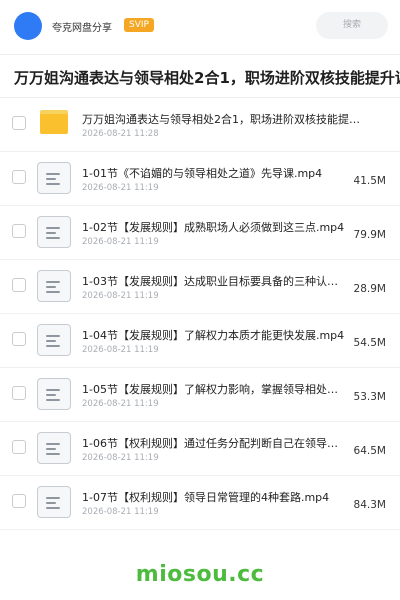  What do you see at coordinates (215, 389) in the screenshot?
I see `file-name: 1-05节【发展规则】了解权力影响，掌握领导相处原则.mp4` at bounding box center [215, 389].